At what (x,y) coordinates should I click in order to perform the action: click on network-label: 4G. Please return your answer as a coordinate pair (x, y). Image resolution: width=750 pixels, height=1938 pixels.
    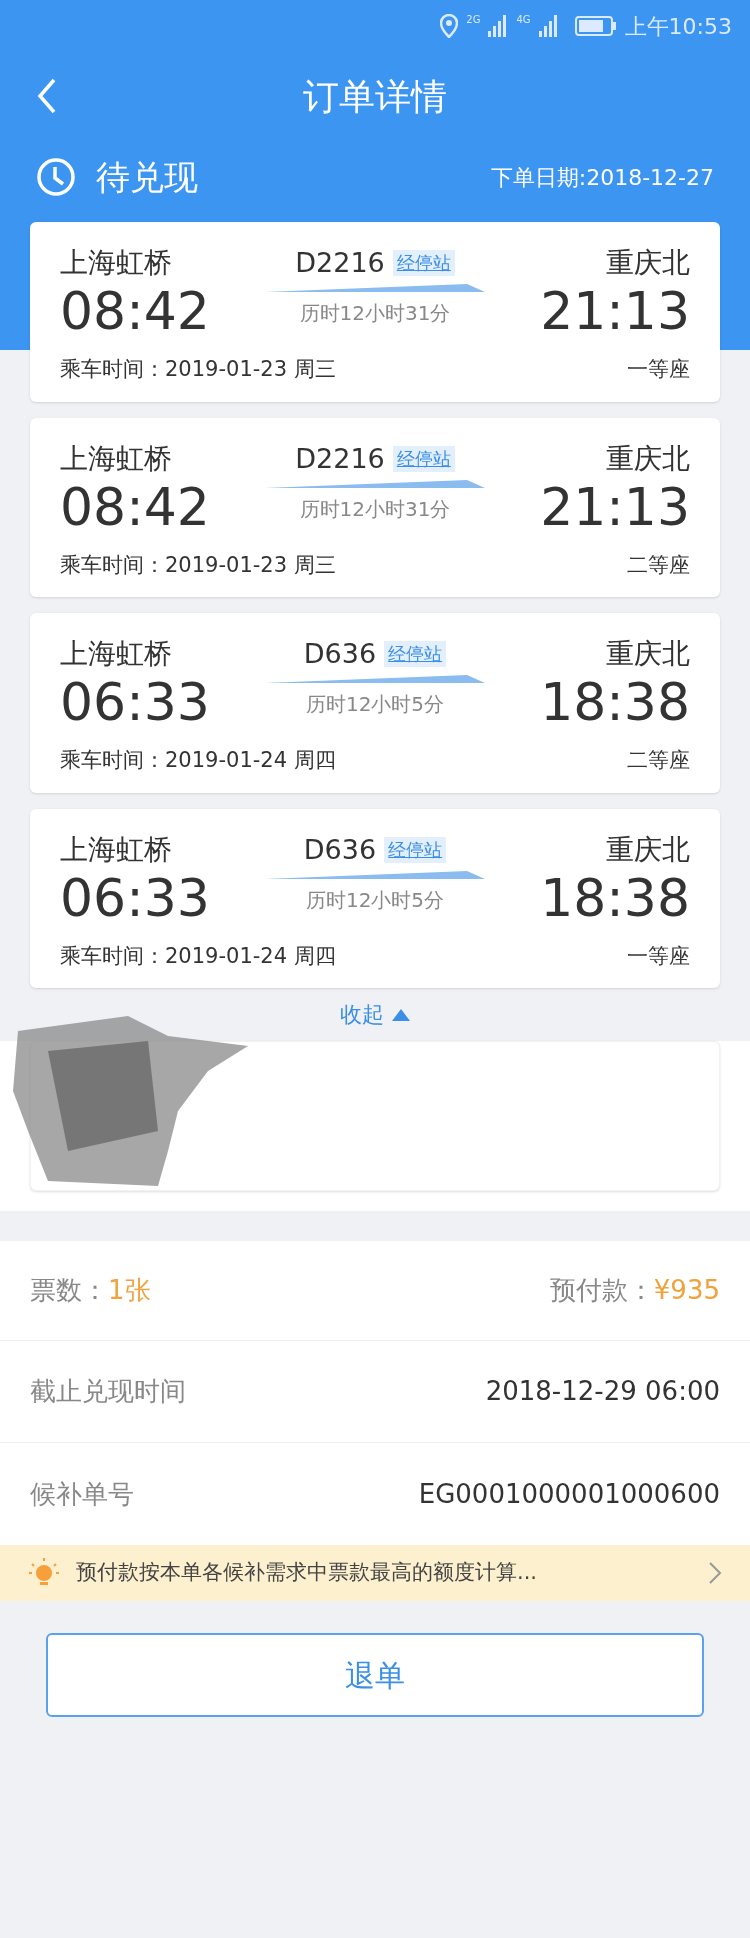
    Looking at the image, I should click on (523, 20).